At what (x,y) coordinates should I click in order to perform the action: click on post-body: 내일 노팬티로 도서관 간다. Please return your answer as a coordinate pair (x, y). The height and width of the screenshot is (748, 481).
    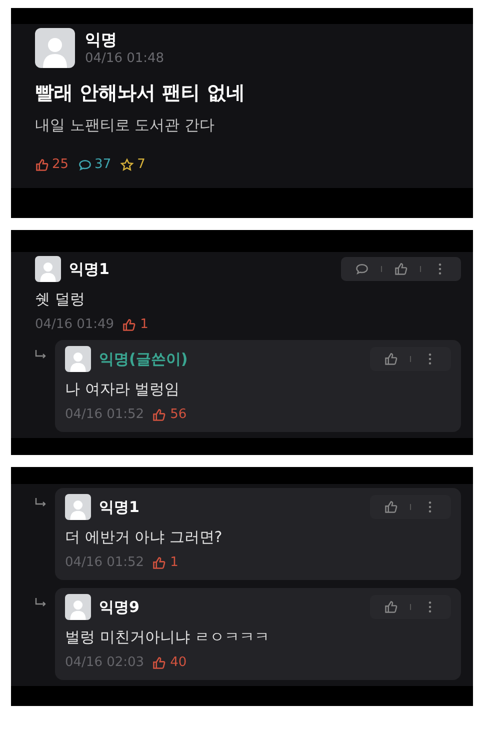
    Looking at the image, I should click on (125, 125).